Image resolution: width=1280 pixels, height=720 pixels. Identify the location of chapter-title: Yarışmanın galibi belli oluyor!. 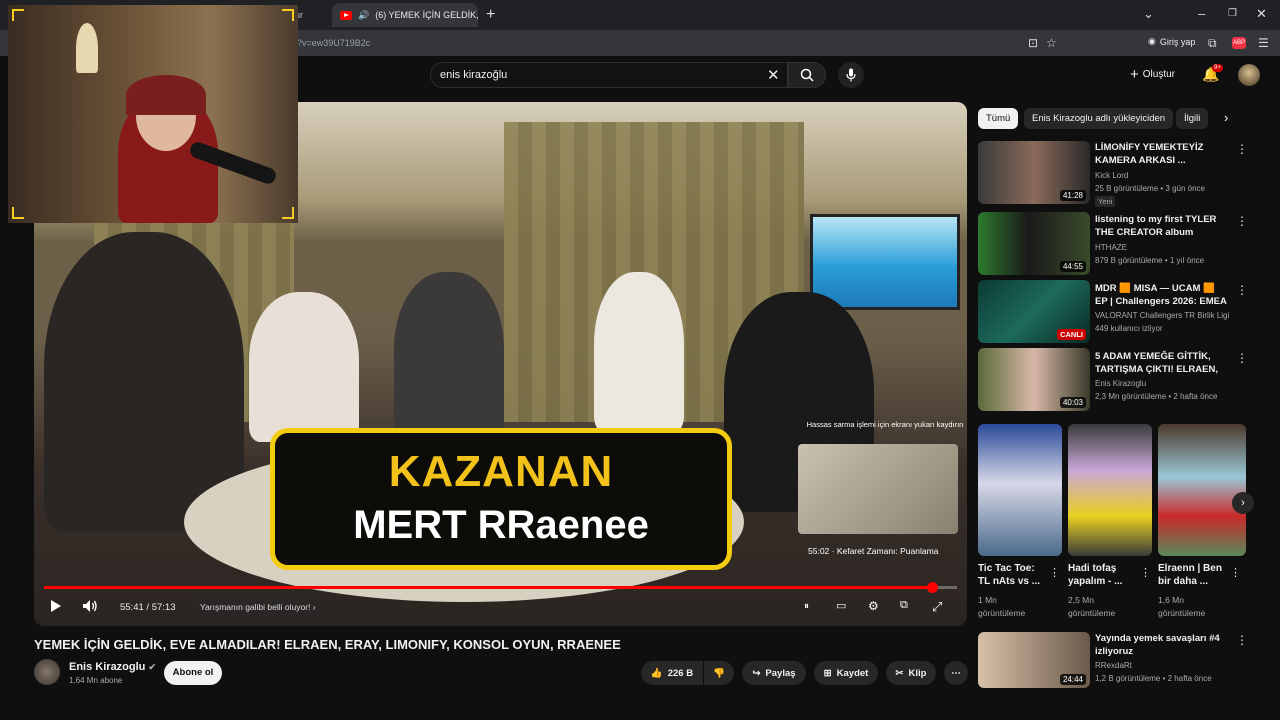
(255, 607).